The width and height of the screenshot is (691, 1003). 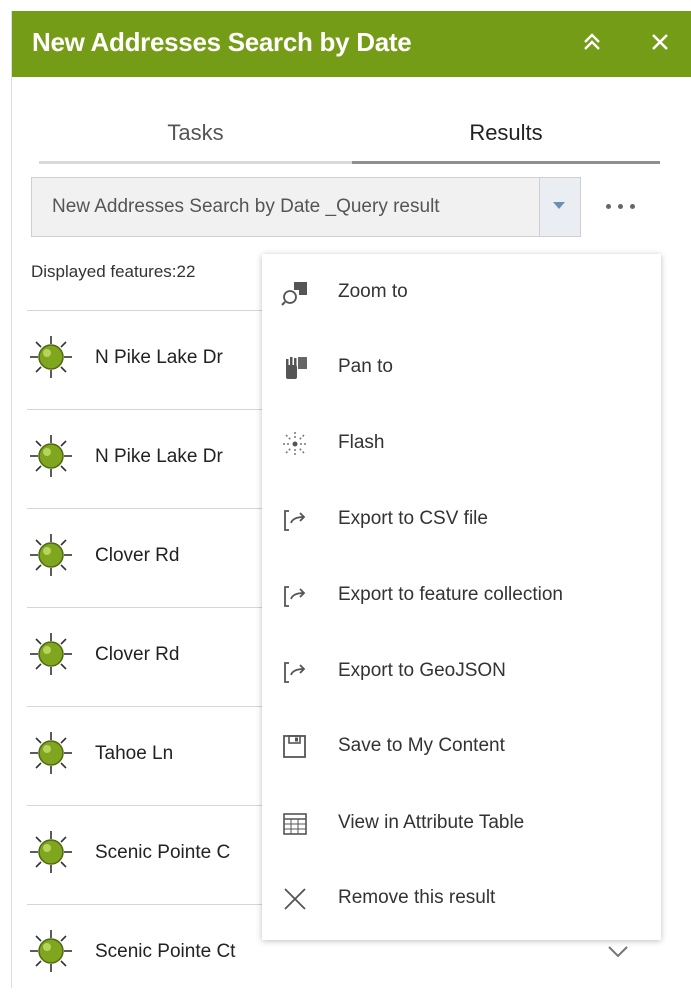 I want to click on pan-to-icon, so click(x=296, y=368).